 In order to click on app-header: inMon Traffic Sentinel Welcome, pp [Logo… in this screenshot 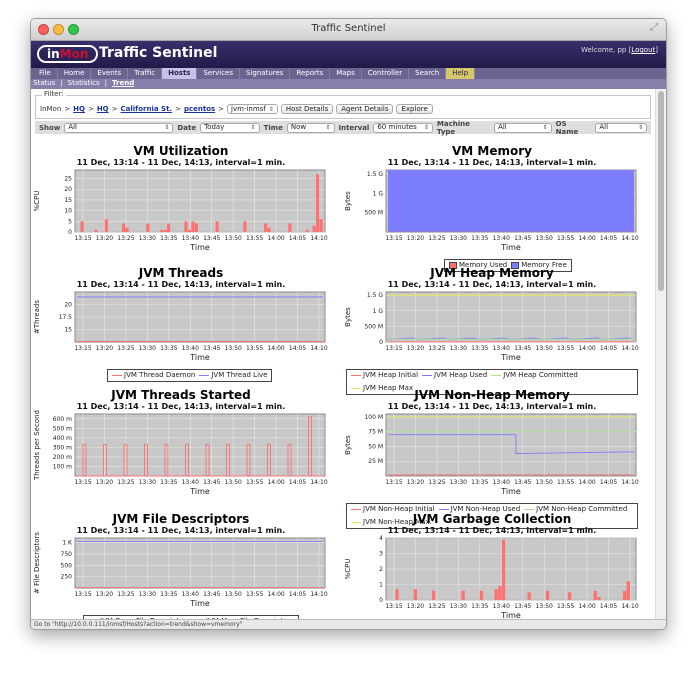, I will do `click(348, 54)`.